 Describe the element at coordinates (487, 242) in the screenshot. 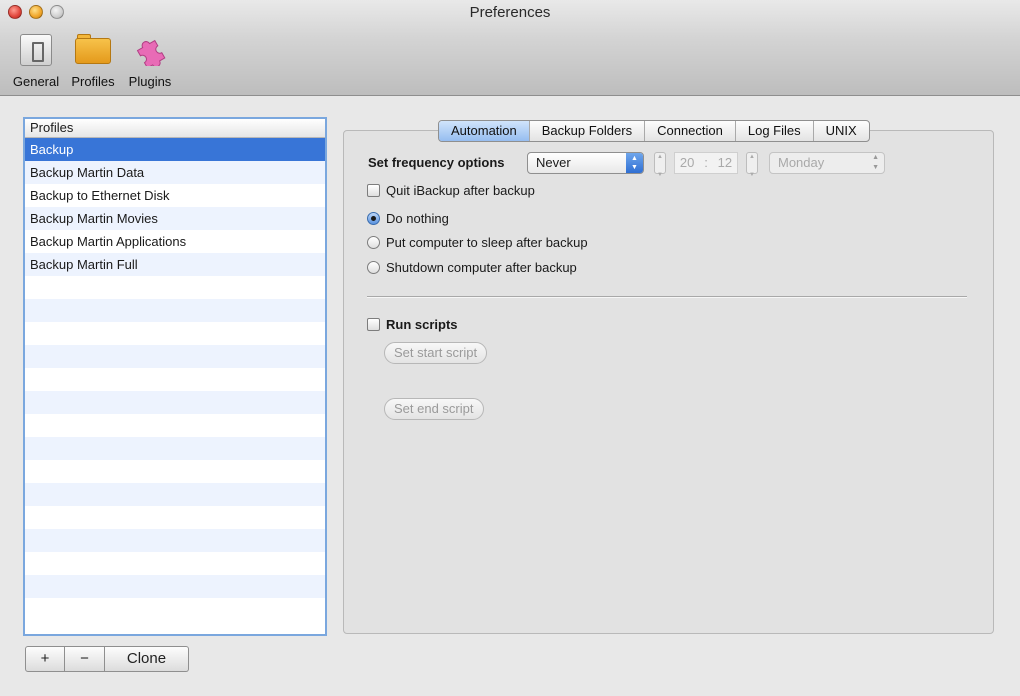

I see `radio-sleep-label: Put computer to sleep after backup` at that location.